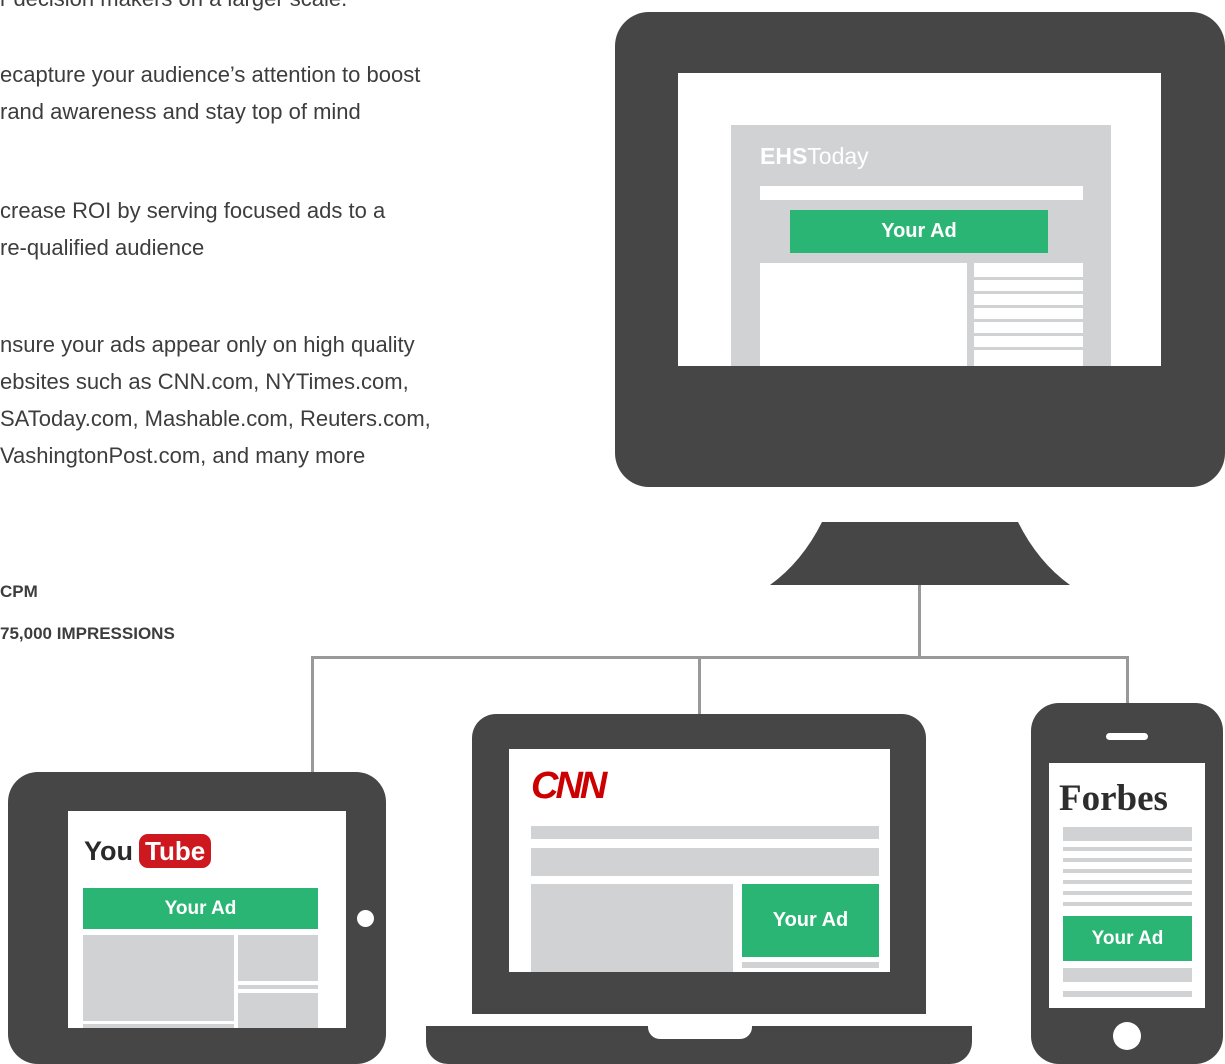 The width and height of the screenshot is (1225, 1064). I want to click on connector-bus, so click(720, 657).